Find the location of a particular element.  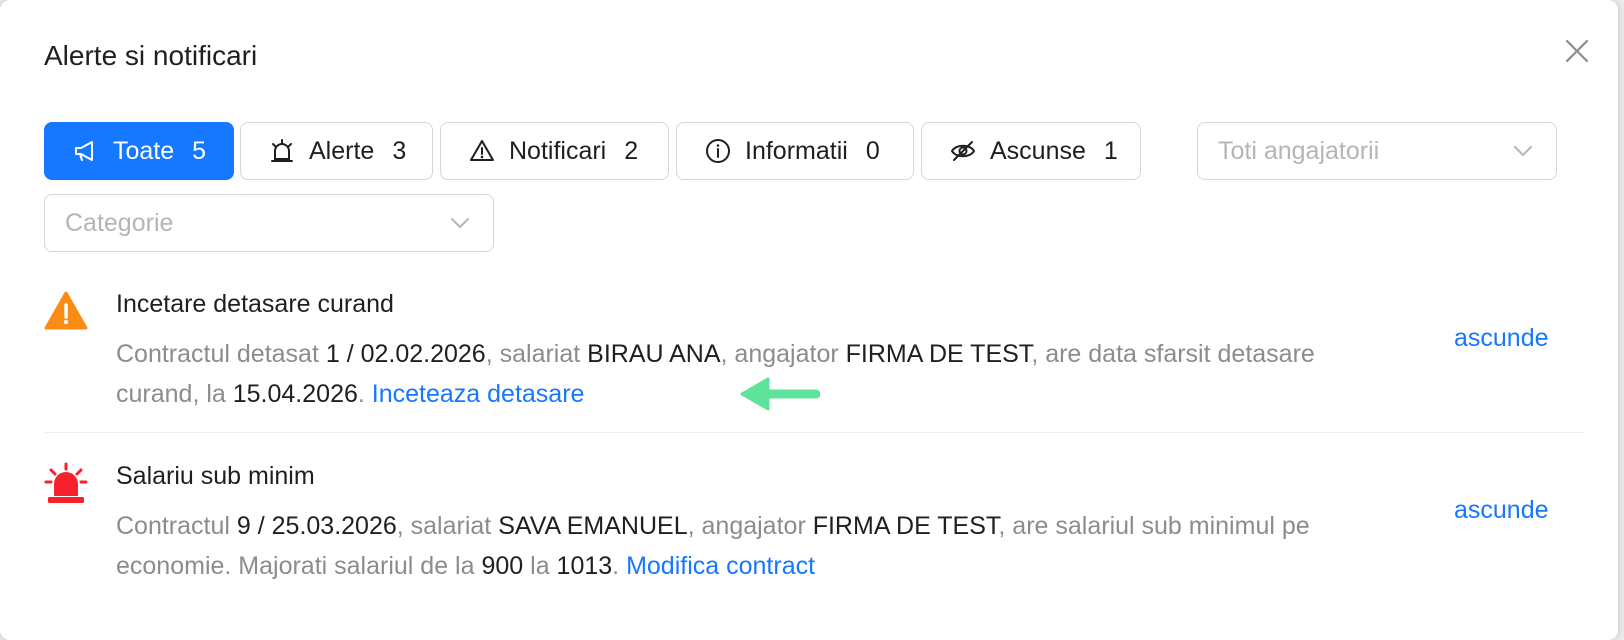

employee-name: SAVA EMANUEL is located at coordinates (593, 526).